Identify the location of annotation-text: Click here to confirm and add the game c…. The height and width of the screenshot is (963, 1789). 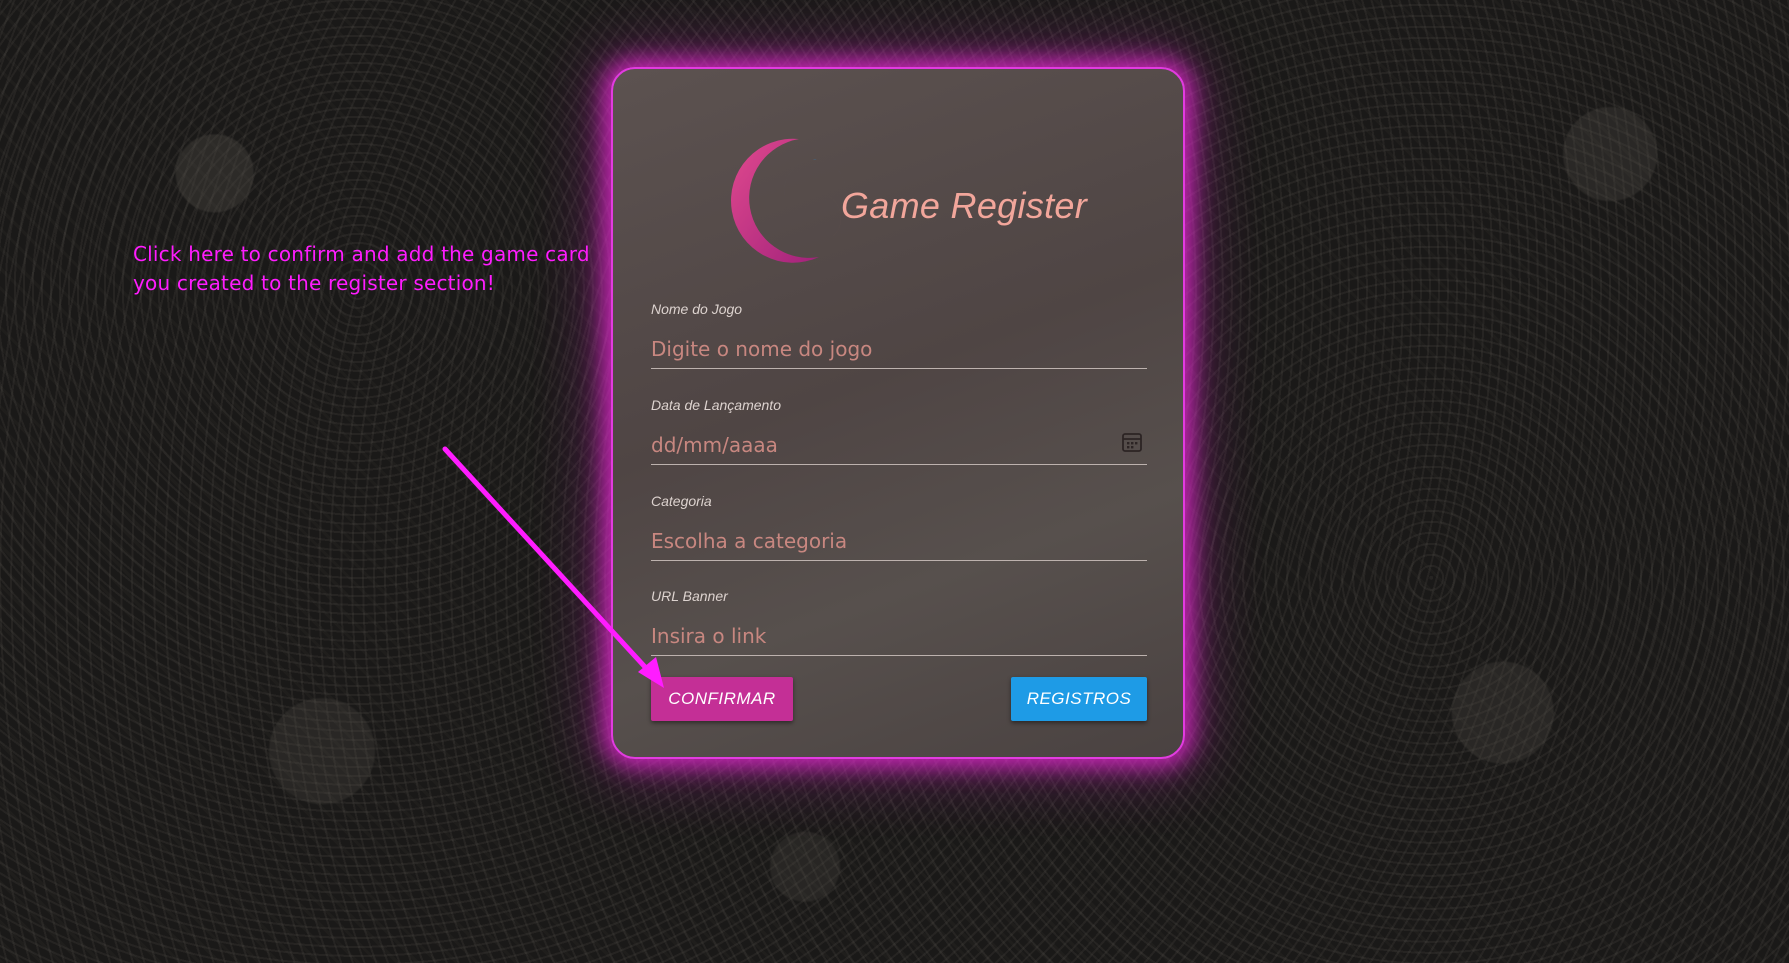
(361, 268).